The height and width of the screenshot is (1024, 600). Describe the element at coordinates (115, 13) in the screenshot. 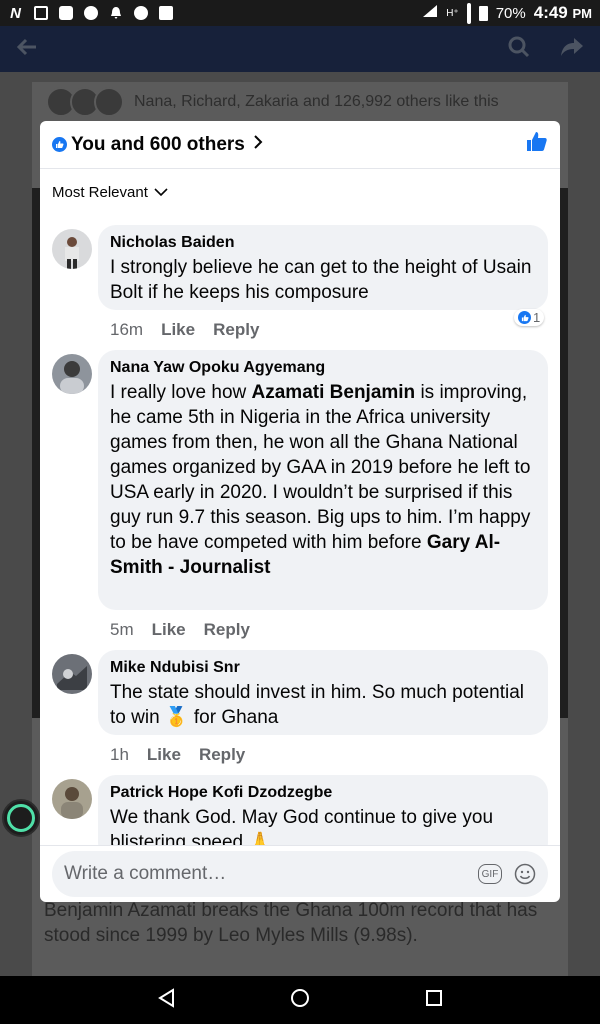

I see `bell-icon` at that location.